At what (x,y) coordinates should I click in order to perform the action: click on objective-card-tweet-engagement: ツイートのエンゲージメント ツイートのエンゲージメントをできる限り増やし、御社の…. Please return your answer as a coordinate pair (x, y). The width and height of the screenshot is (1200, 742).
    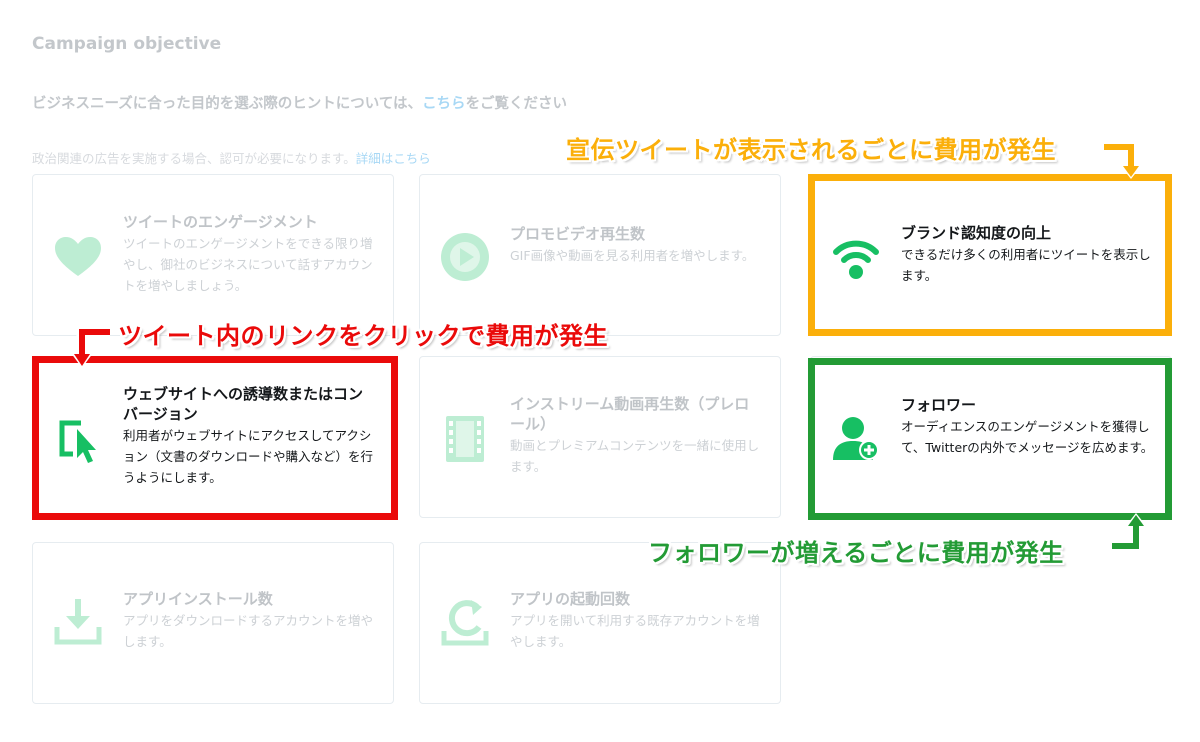
    Looking at the image, I should click on (213, 255).